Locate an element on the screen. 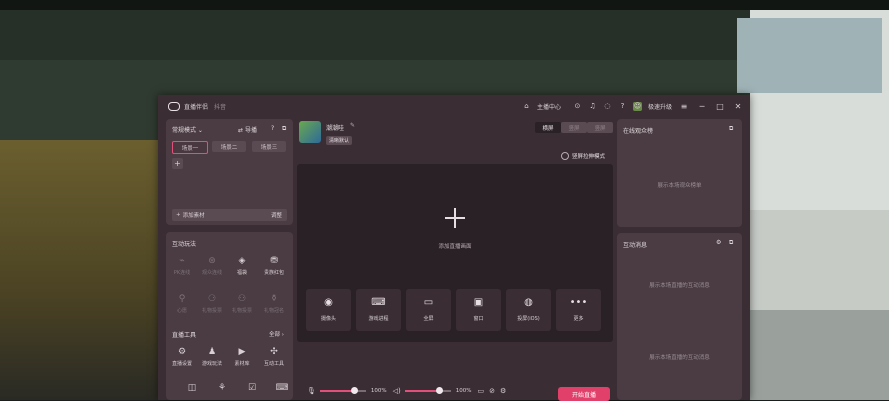 The width and height of the screenshot is (889, 401). window-source-button: ▣ 窗口 is located at coordinates (478, 310).